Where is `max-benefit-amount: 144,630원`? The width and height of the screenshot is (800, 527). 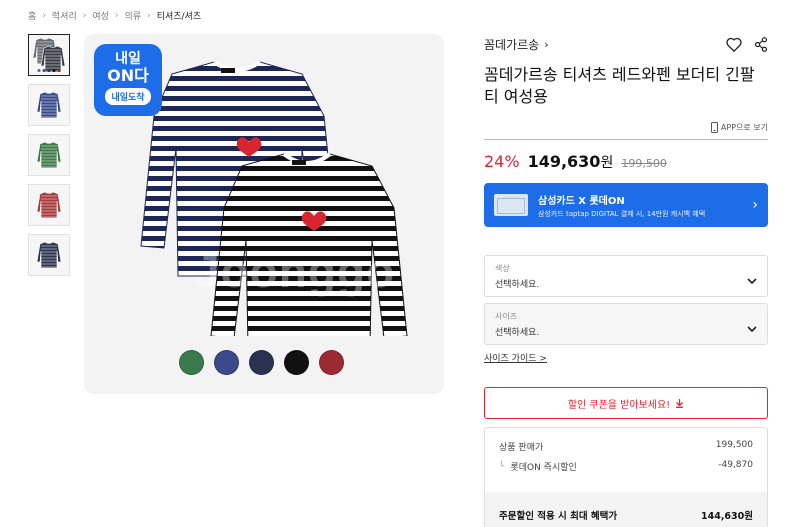 max-benefit-amount: 144,630원 is located at coordinates (726, 516).